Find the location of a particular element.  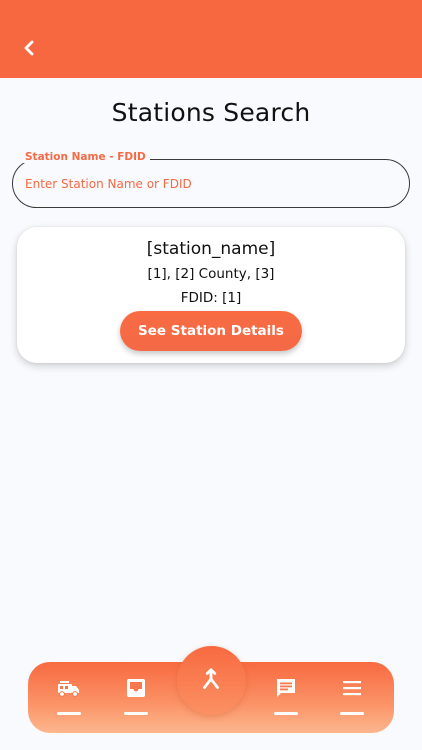

message-icon is located at coordinates (286, 688).